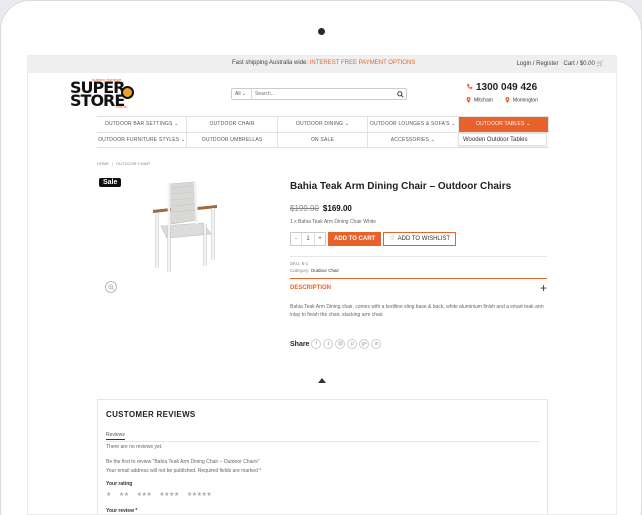 The width and height of the screenshot is (642, 515). What do you see at coordinates (111, 287) in the screenshot?
I see `zoom-icon` at bounding box center [111, 287].